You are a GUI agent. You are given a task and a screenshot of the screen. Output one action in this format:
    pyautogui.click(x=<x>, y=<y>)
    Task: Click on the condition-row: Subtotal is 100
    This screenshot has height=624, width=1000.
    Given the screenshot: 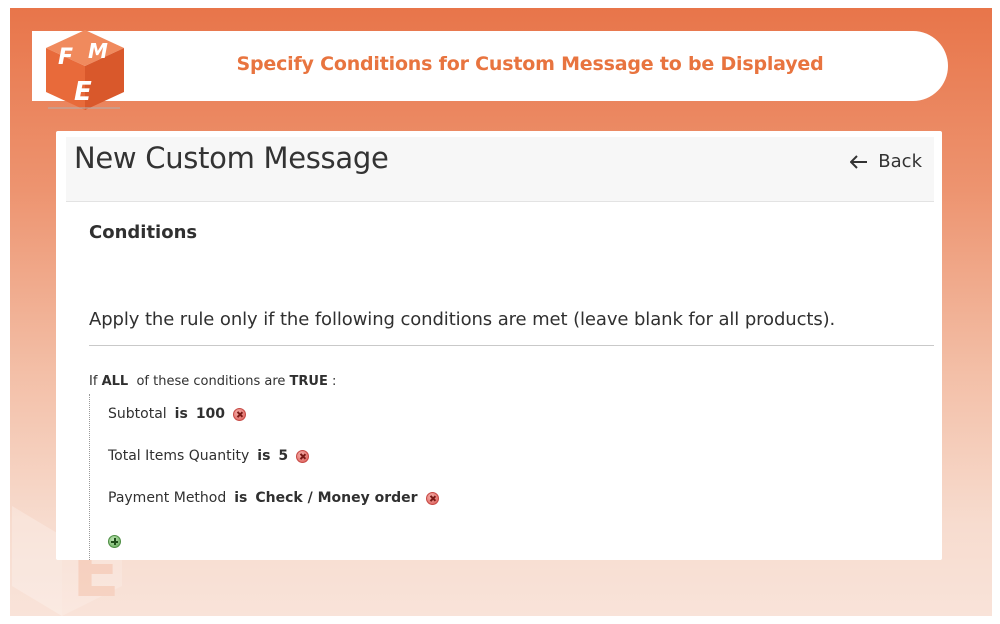 What is the action you would take?
    pyautogui.click(x=177, y=414)
    